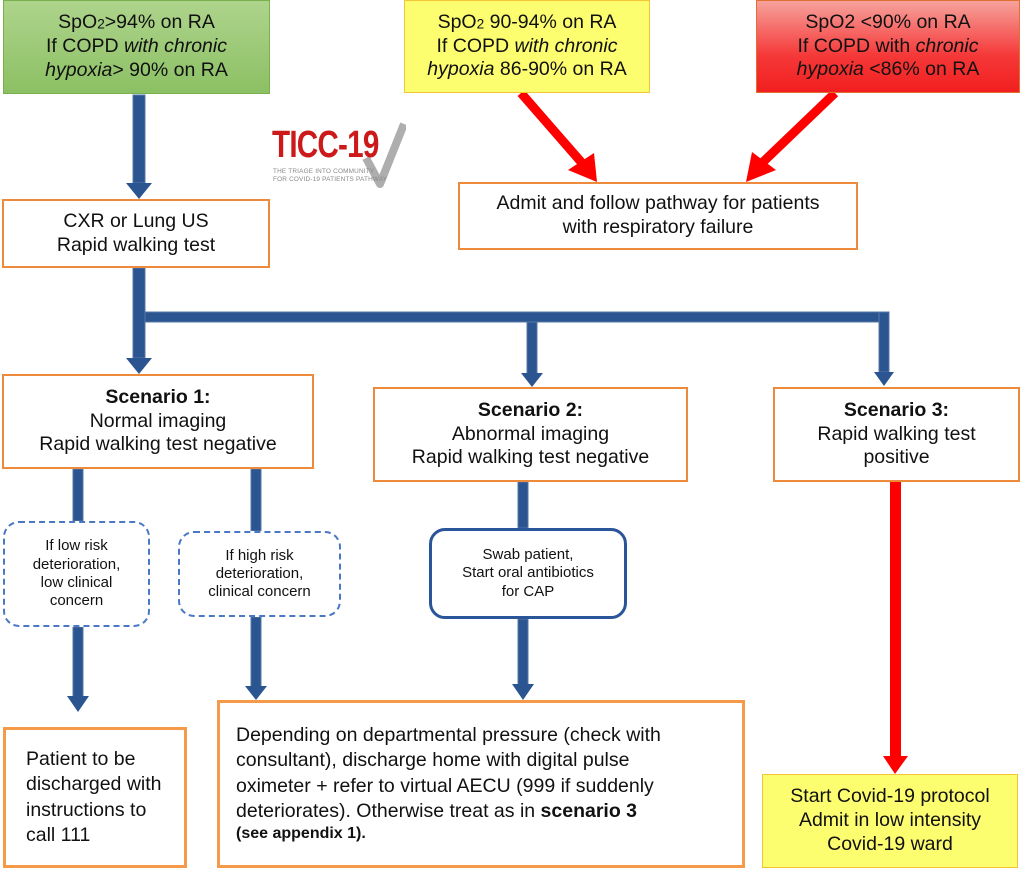  I want to click on swab-line2: Start oral antibiotics, so click(528, 573).